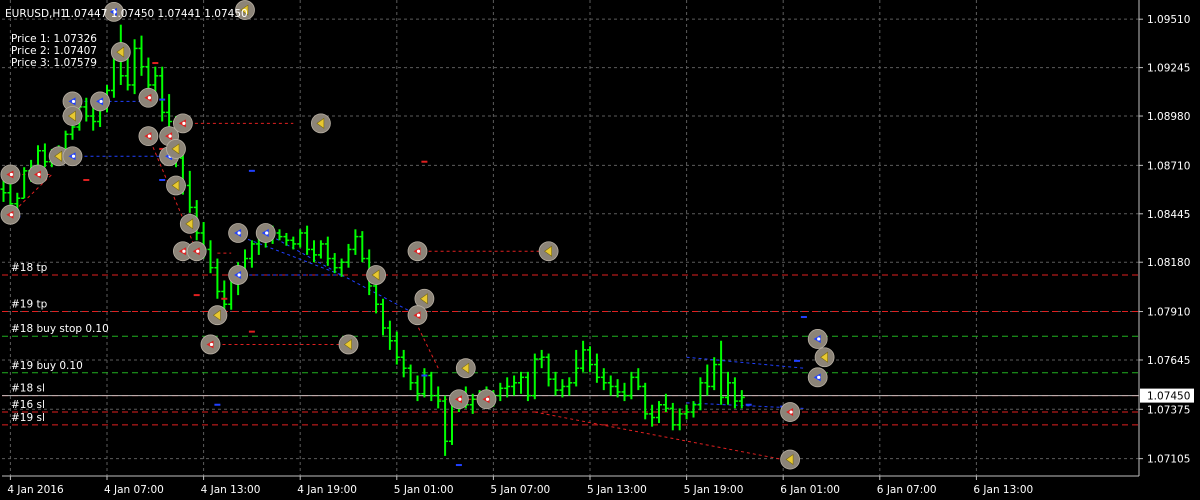  What do you see at coordinates (1168, 410) in the screenshot?
I see `y-tick-label: 1.07375` at bounding box center [1168, 410].